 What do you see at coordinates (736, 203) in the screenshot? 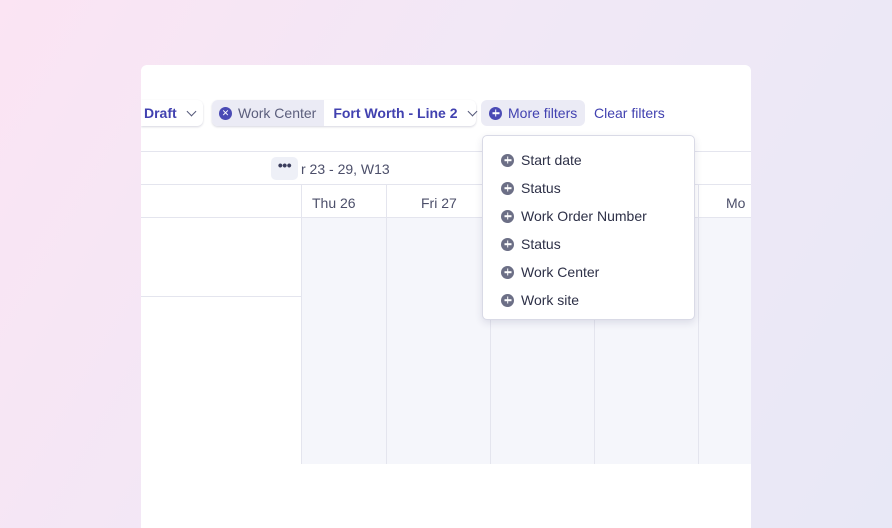
I see `day-header-mon: Mo` at bounding box center [736, 203].